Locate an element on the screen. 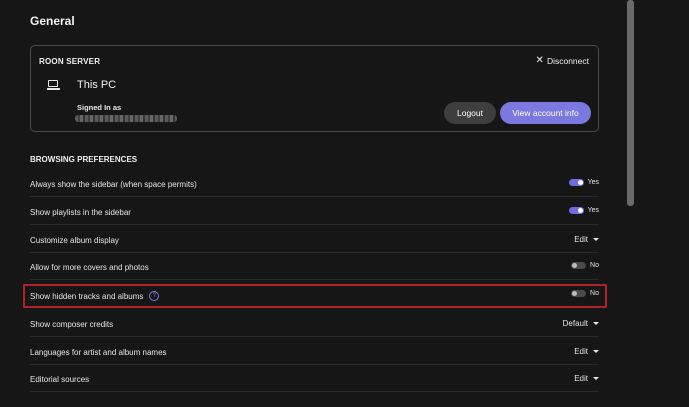 Image resolution: width=689 pixels, height=407 pixels. signed-in-label: Signed In as is located at coordinates (99, 107).